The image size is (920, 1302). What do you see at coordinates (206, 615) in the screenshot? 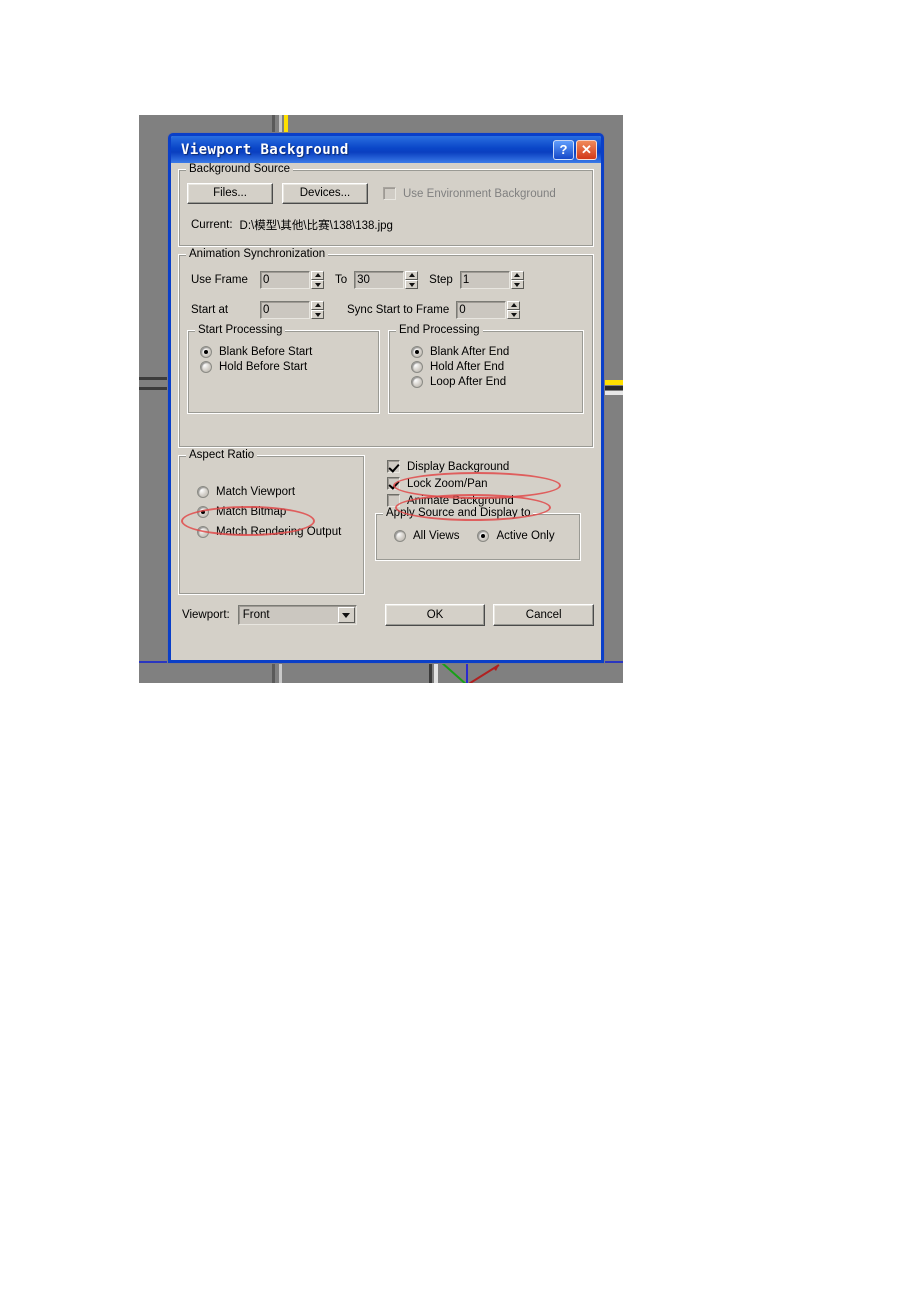
I see `viewport-label: Viewport:` at bounding box center [206, 615].